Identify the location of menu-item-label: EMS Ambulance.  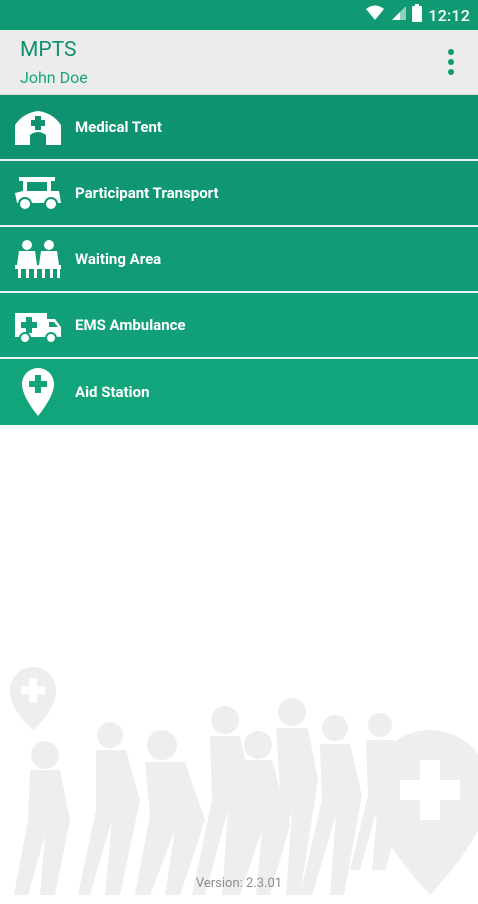
(130, 325).